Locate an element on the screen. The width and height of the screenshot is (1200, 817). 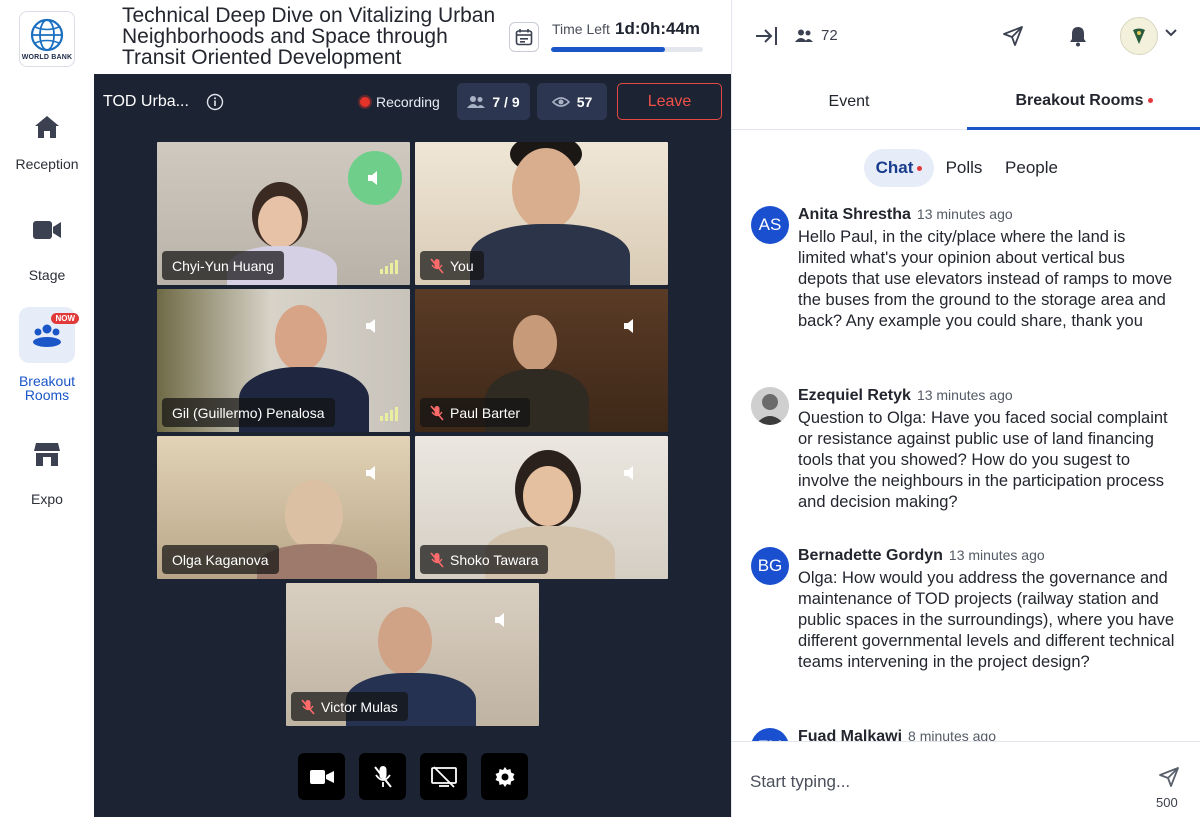
participant-nameplate: Paul Barter is located at coordinates (475, 412).